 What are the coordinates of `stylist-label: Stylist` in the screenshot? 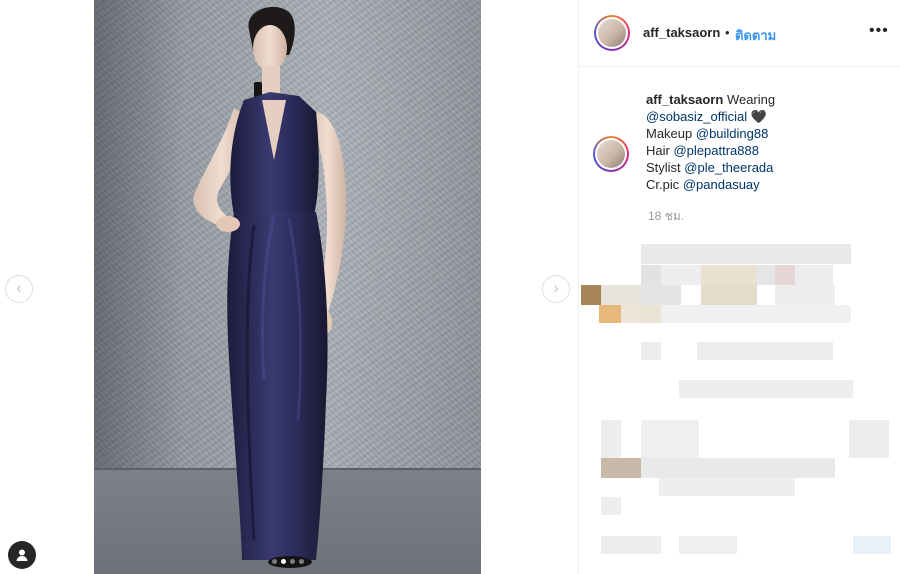 It's located at (663, 167).